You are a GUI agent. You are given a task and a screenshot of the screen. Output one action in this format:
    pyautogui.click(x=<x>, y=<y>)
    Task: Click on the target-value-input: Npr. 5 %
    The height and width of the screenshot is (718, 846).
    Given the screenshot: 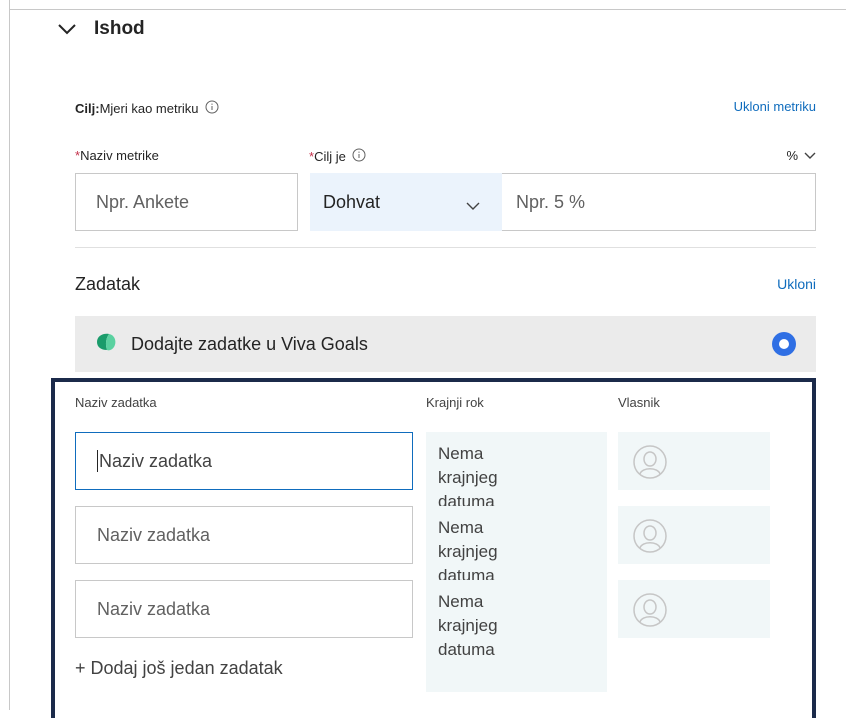 What is the action you would take?
    pyautogui.click(x=659, y=202)
    